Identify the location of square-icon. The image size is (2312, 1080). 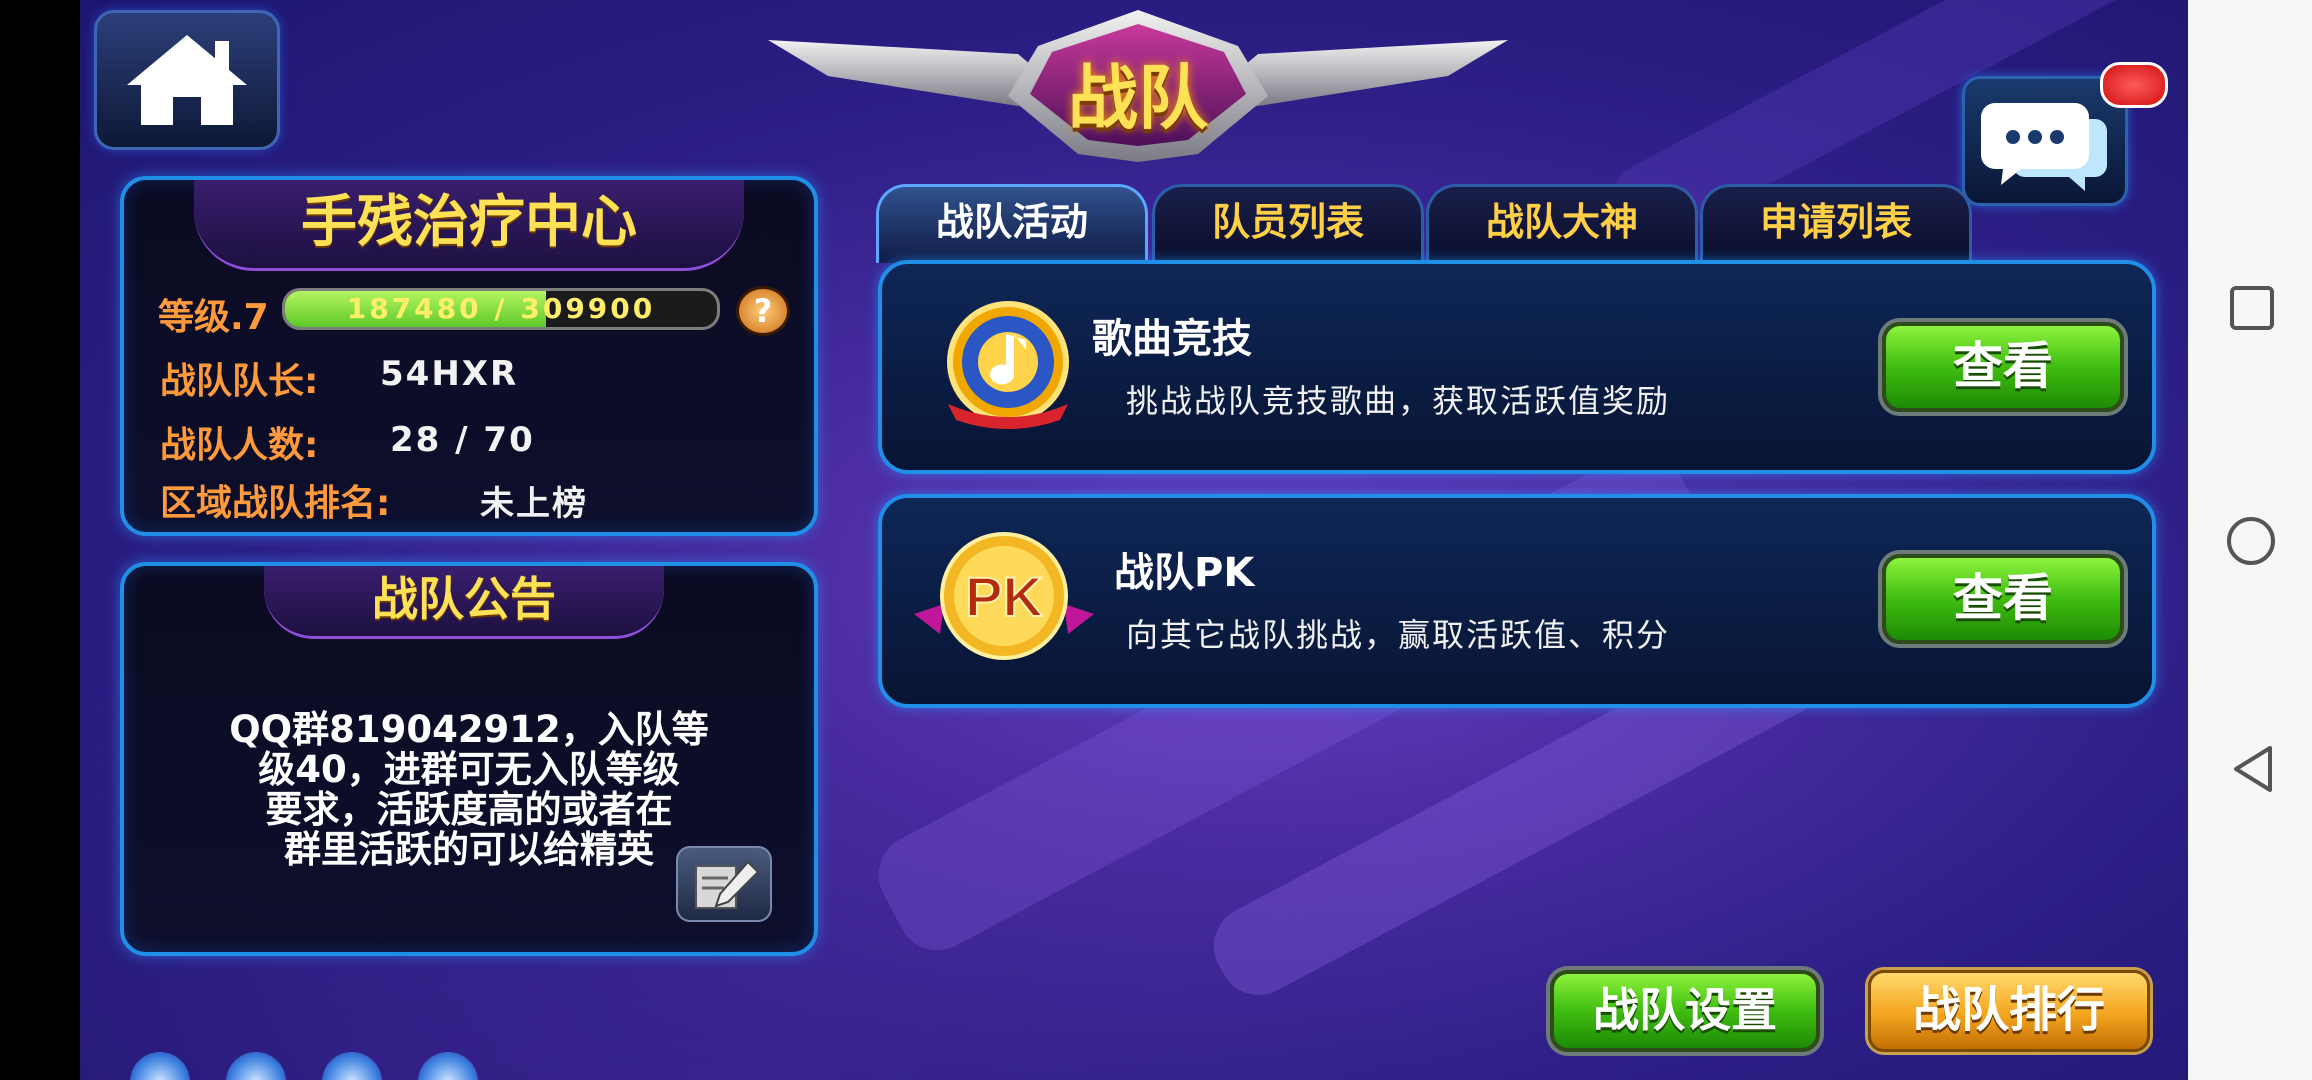
(2252, 308).